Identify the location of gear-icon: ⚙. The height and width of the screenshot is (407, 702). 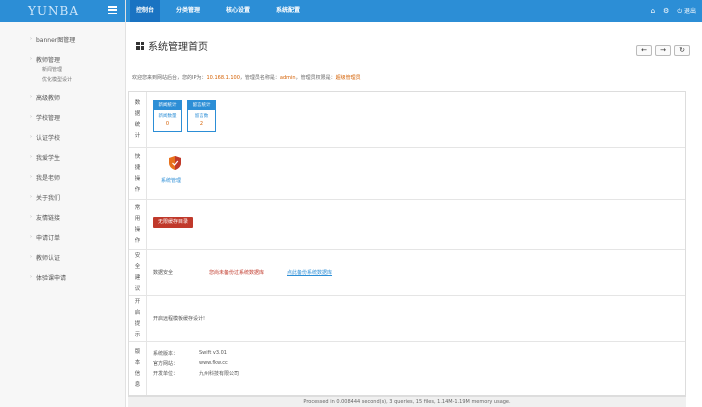
(666, 11).